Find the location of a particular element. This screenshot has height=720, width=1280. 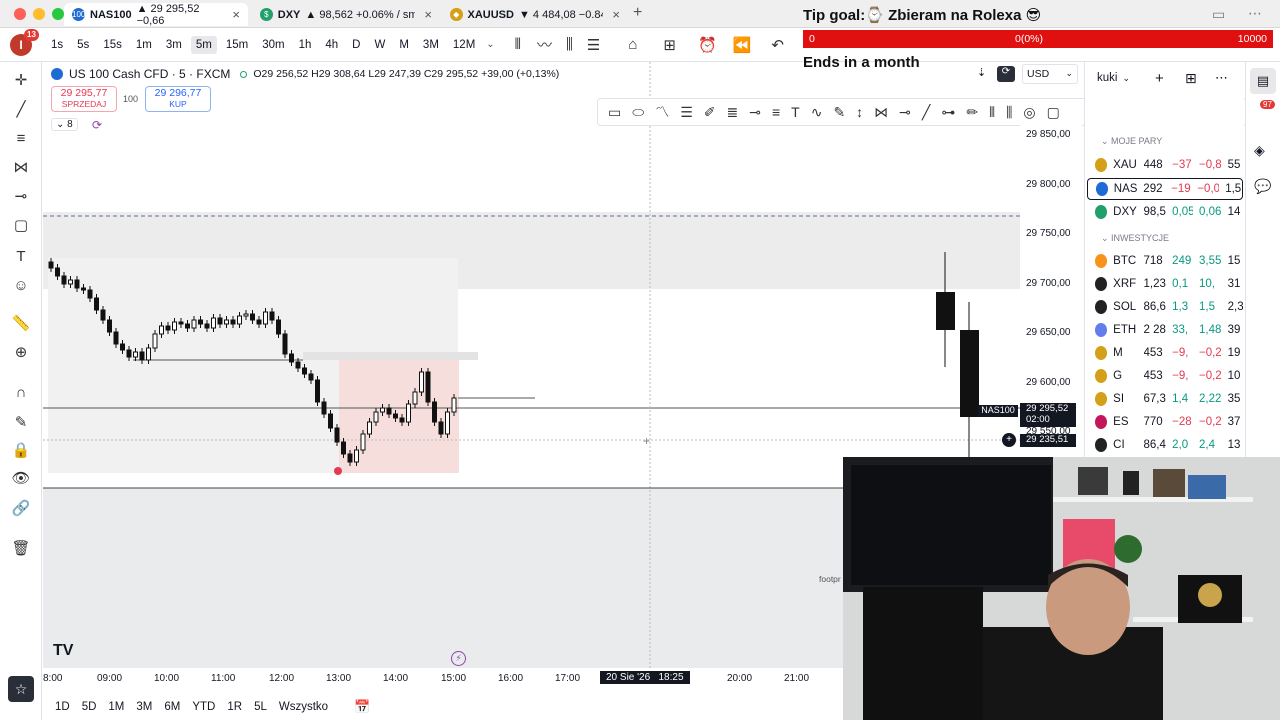

text-icon: T is located at coordinates (21, 257).